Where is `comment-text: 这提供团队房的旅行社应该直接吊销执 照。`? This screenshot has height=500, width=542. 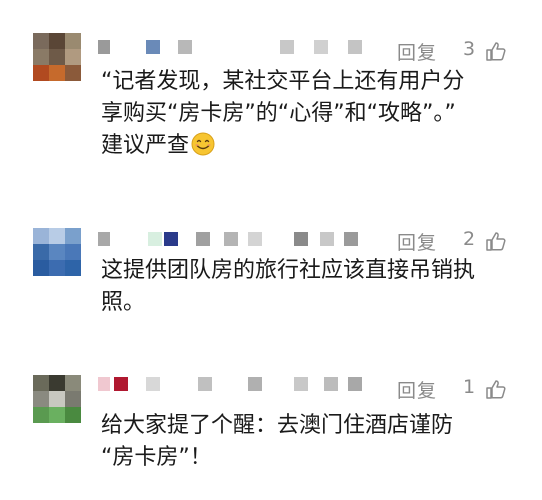
comment-text: 这提供团队房的旅行社应该直接吊销执 照。 is located at coordinates (311, 287).